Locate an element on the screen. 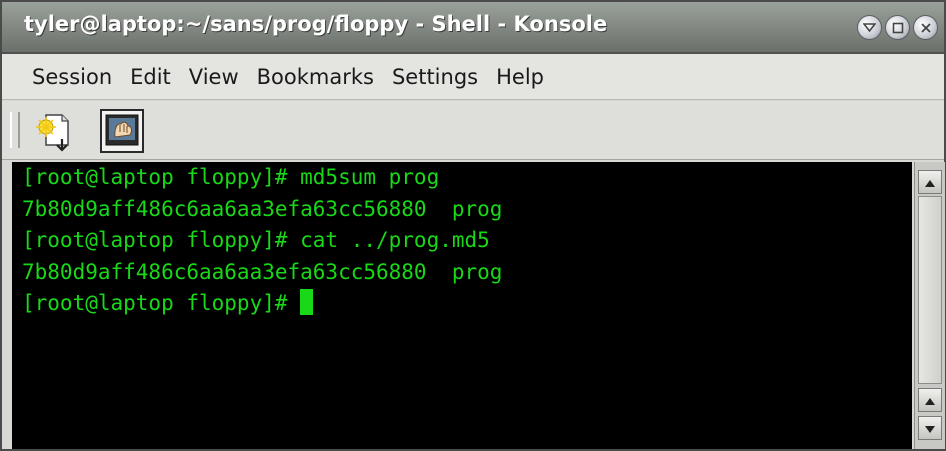 The height and width of the screenshot is (451, 946). menu-view: View is located at coordinates (214, 77).